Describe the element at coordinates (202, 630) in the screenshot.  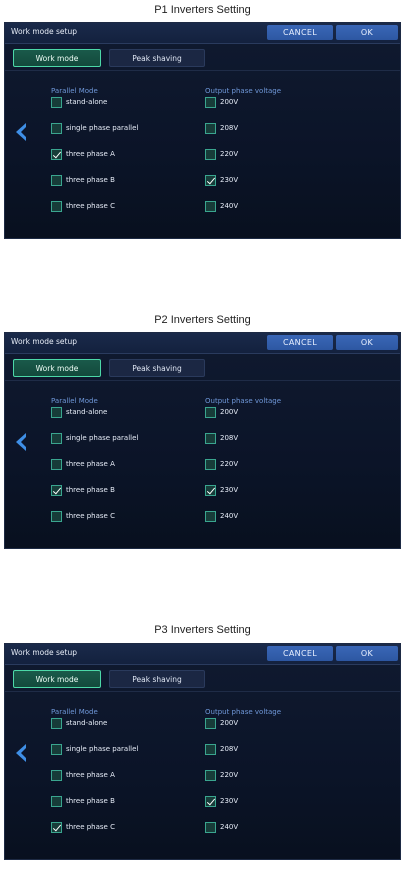
I see `section-title-p3: P3 Inverters Setting` at that location.